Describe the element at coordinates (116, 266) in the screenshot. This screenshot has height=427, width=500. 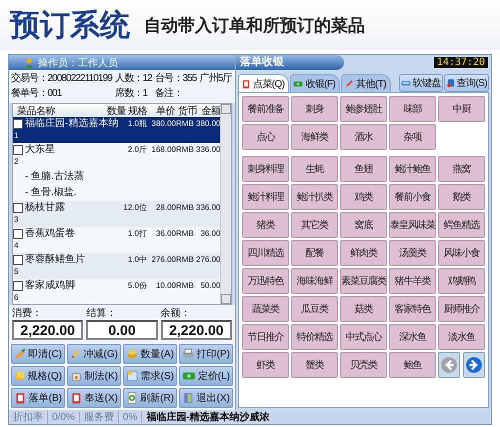
I see `table-row: 枣蓉酥鳝鱼片 1.0中 276.00RMB 276.00 5` at that location.